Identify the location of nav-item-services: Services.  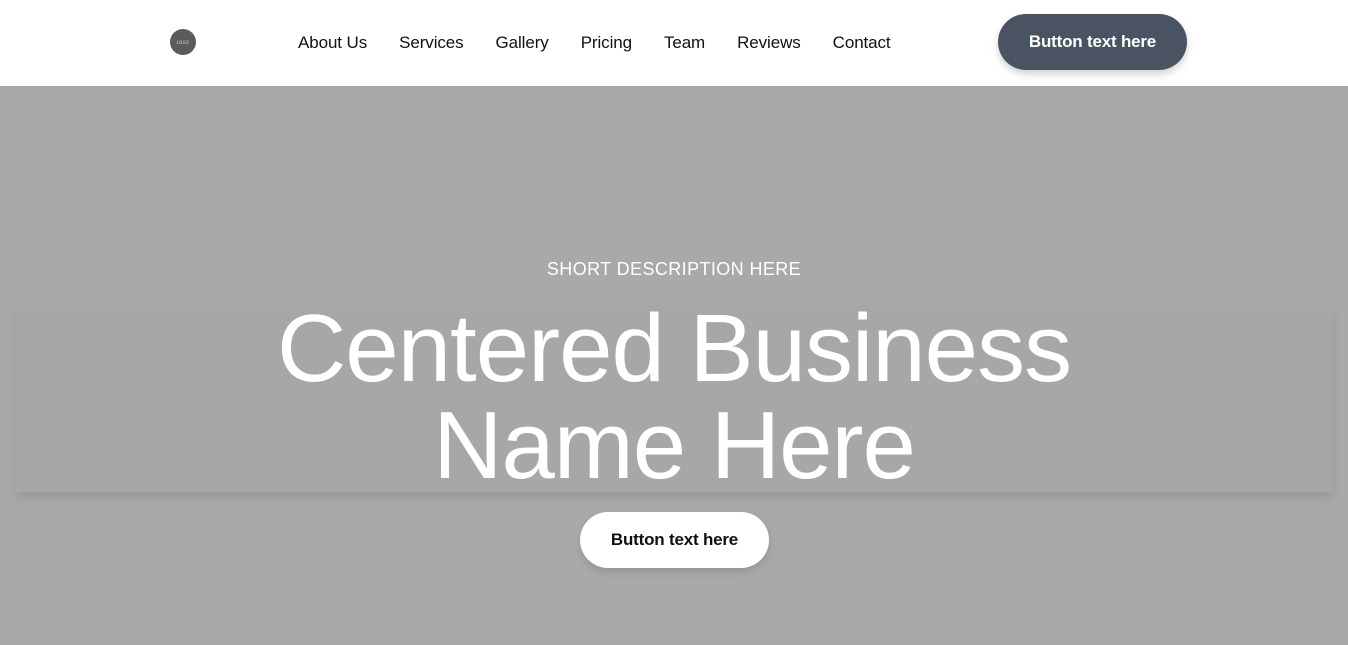
(431, 43).